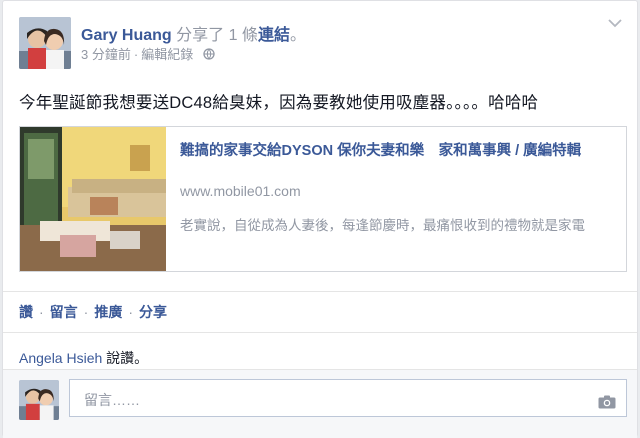 The width and height of the screenshot is (640, 438). Describe the element at coordinates (167, 54) in the screenshot. I see `edit-history-link: 編輯紀錄` at that location.